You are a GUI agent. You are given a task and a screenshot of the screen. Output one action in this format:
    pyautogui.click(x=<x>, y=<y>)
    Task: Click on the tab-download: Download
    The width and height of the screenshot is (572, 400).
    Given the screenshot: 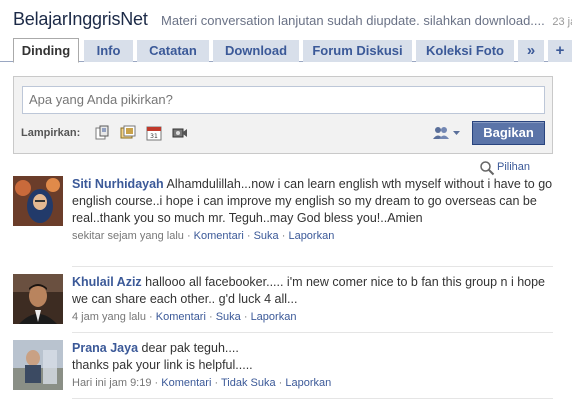 What is the action you would take?
    pyautogui.click(x=256, y=51)
    